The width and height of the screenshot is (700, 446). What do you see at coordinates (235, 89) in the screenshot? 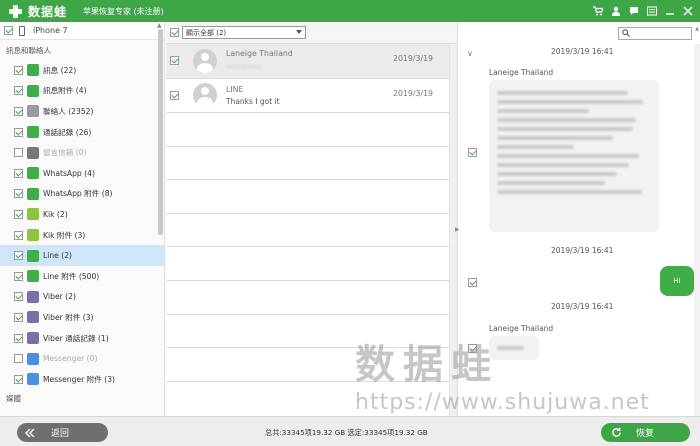
I see `conversation-name: LINE` at bounding box center [235, 89].